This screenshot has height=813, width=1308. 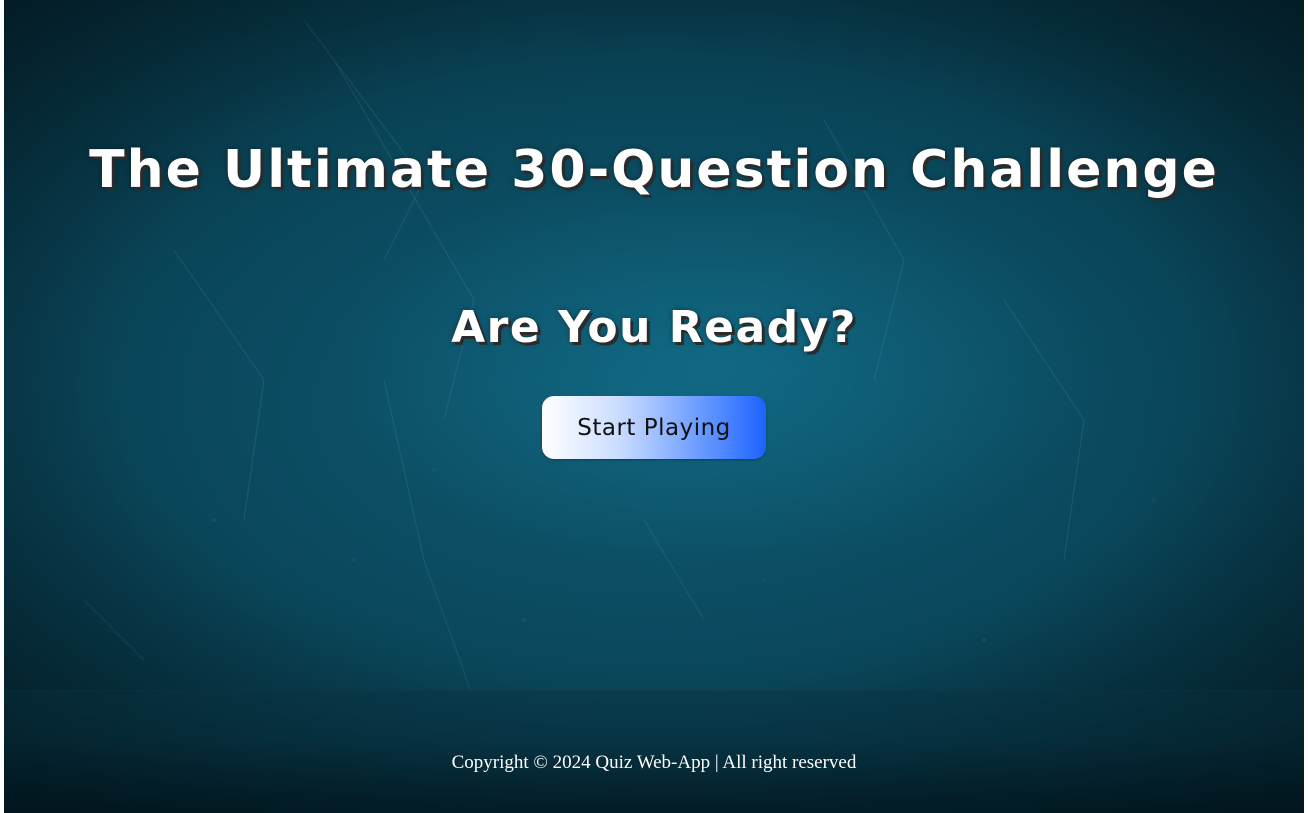 What do you see at coordinates (654, 427) in the screenshot?
I see `start-playing-button: Start Playing` at bounding box center [654, 427].